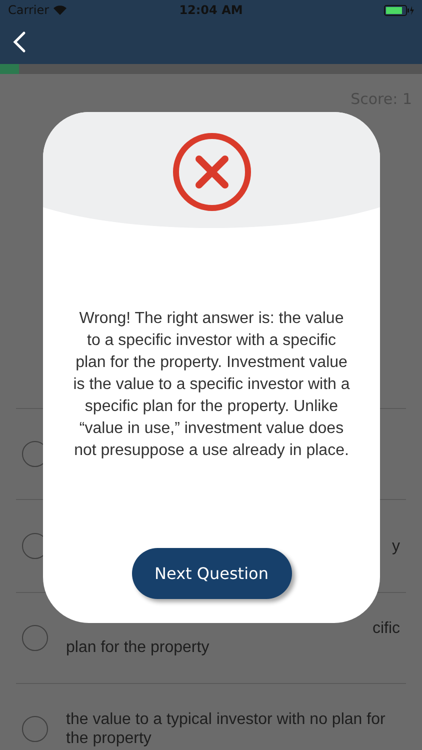 The image size is (422, 750). Describe the element at coordinates (29, 10) in the screenshot. I see `carrier-name: Carrier` at that location.